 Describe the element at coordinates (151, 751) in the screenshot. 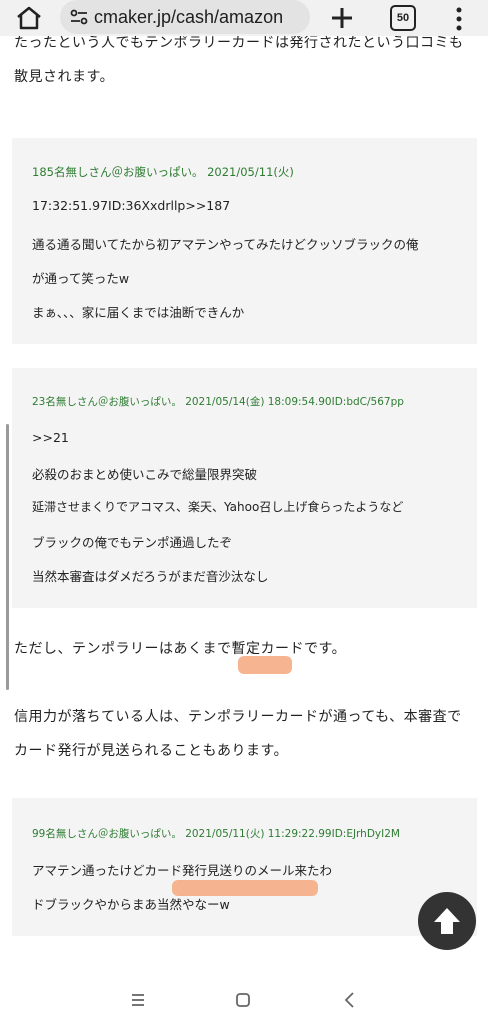

I see `text-line: カード発行が見送られることもあります。` at that location.